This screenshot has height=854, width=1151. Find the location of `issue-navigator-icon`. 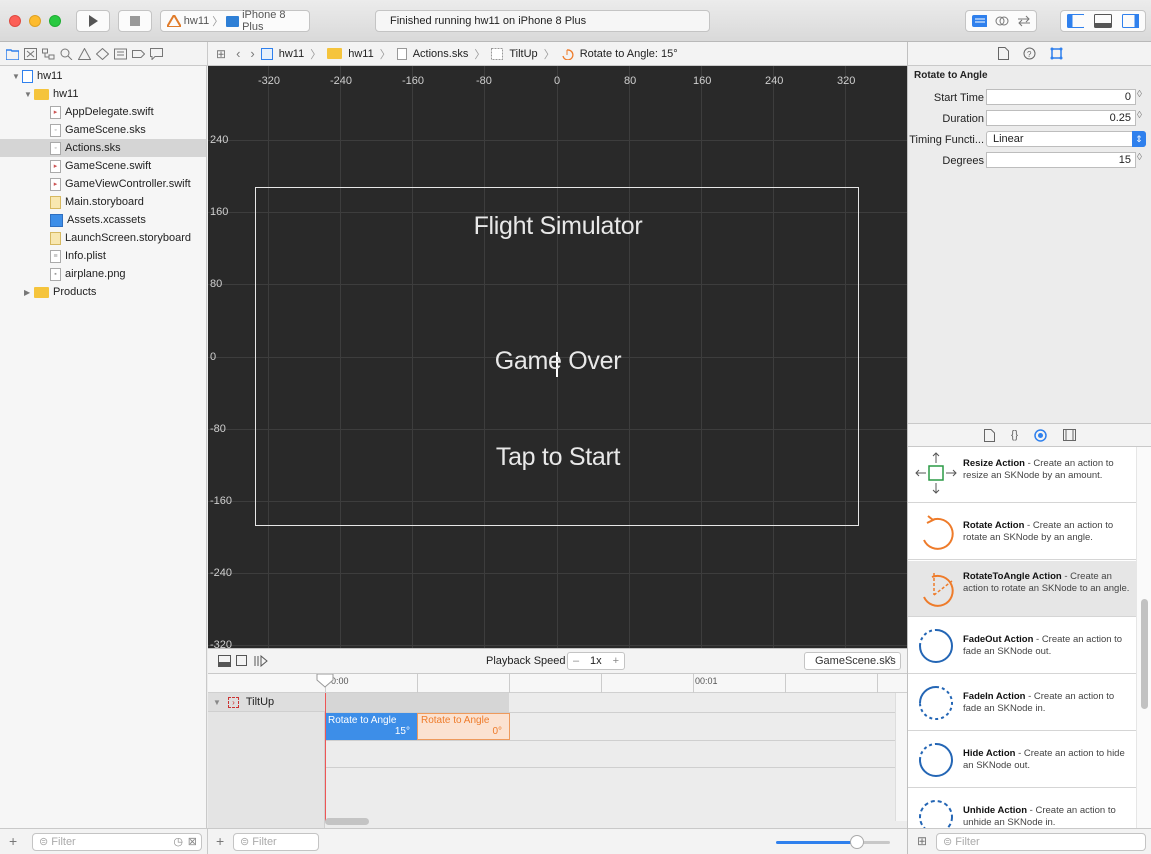

issue-navigator-icon is located at coordinates (84, 53).